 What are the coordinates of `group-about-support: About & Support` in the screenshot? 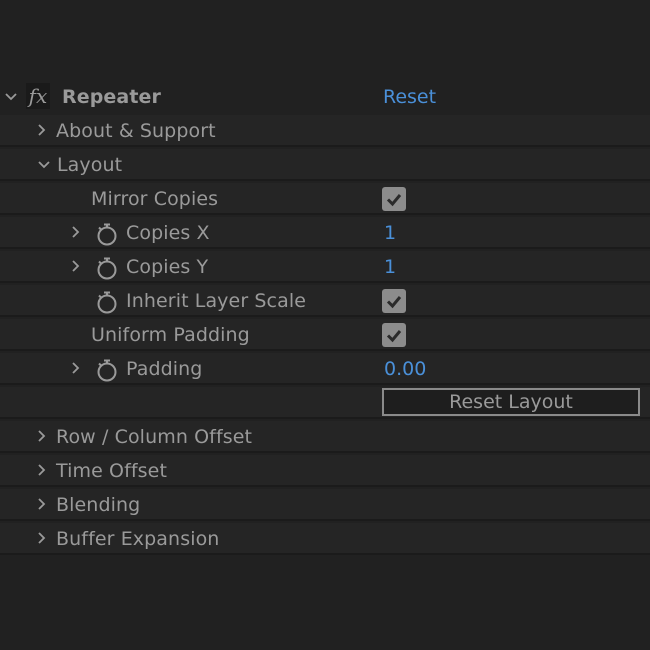 It's located at (325, 131).